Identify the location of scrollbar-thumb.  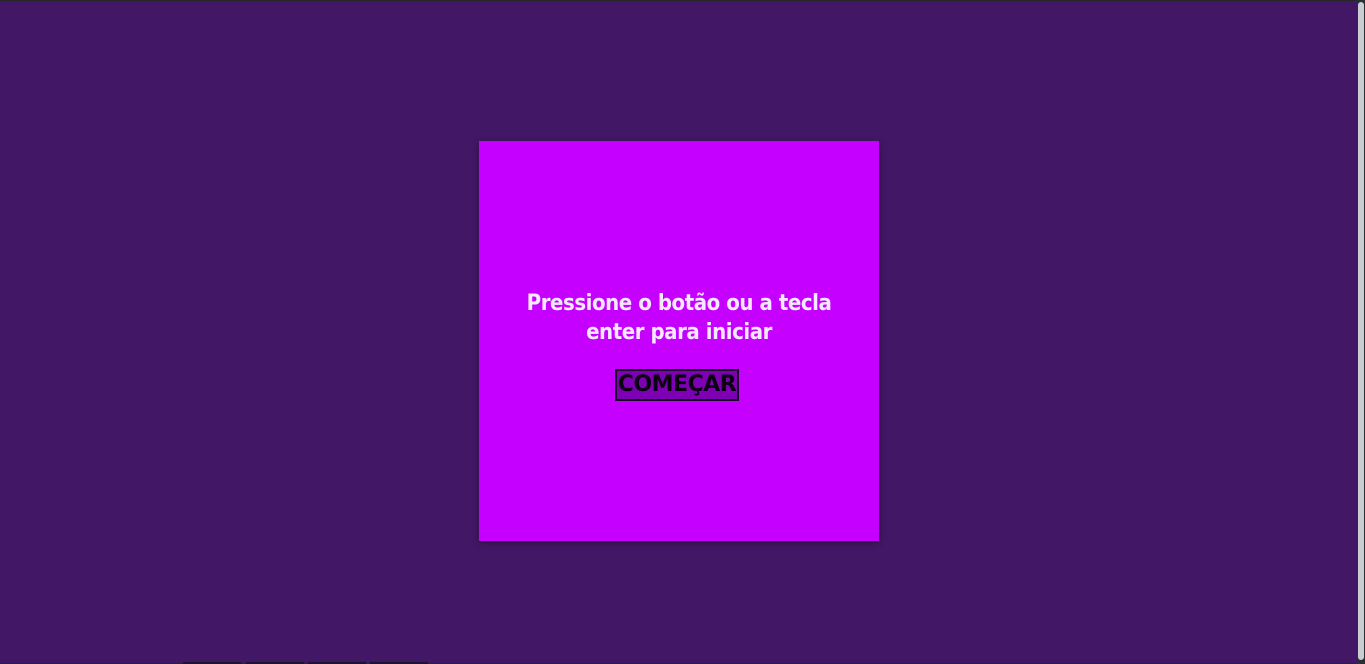
(1361, 331).